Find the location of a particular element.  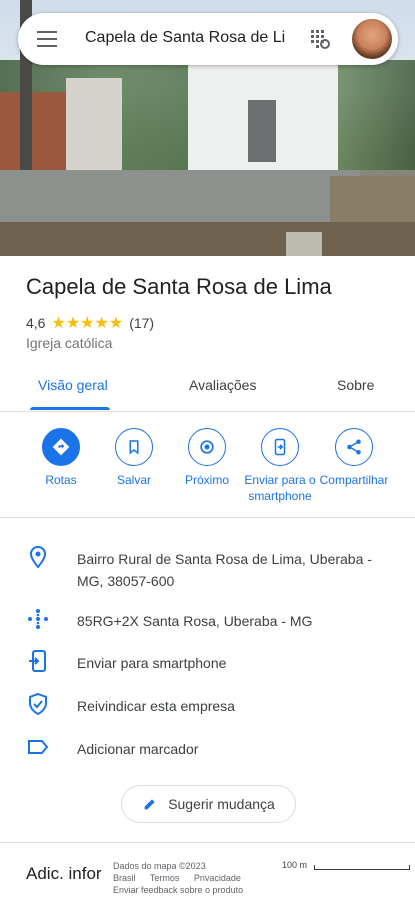

pencil-icon is located at coordinates (149, 804).